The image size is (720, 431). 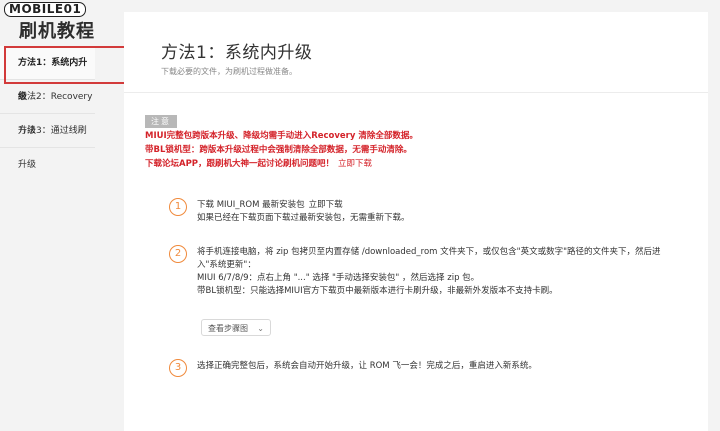 What do you see at coordinates (260, 328) in the screenshot?
I see `chevron-down-icon: ⌄` at bounding box center [260, 328].